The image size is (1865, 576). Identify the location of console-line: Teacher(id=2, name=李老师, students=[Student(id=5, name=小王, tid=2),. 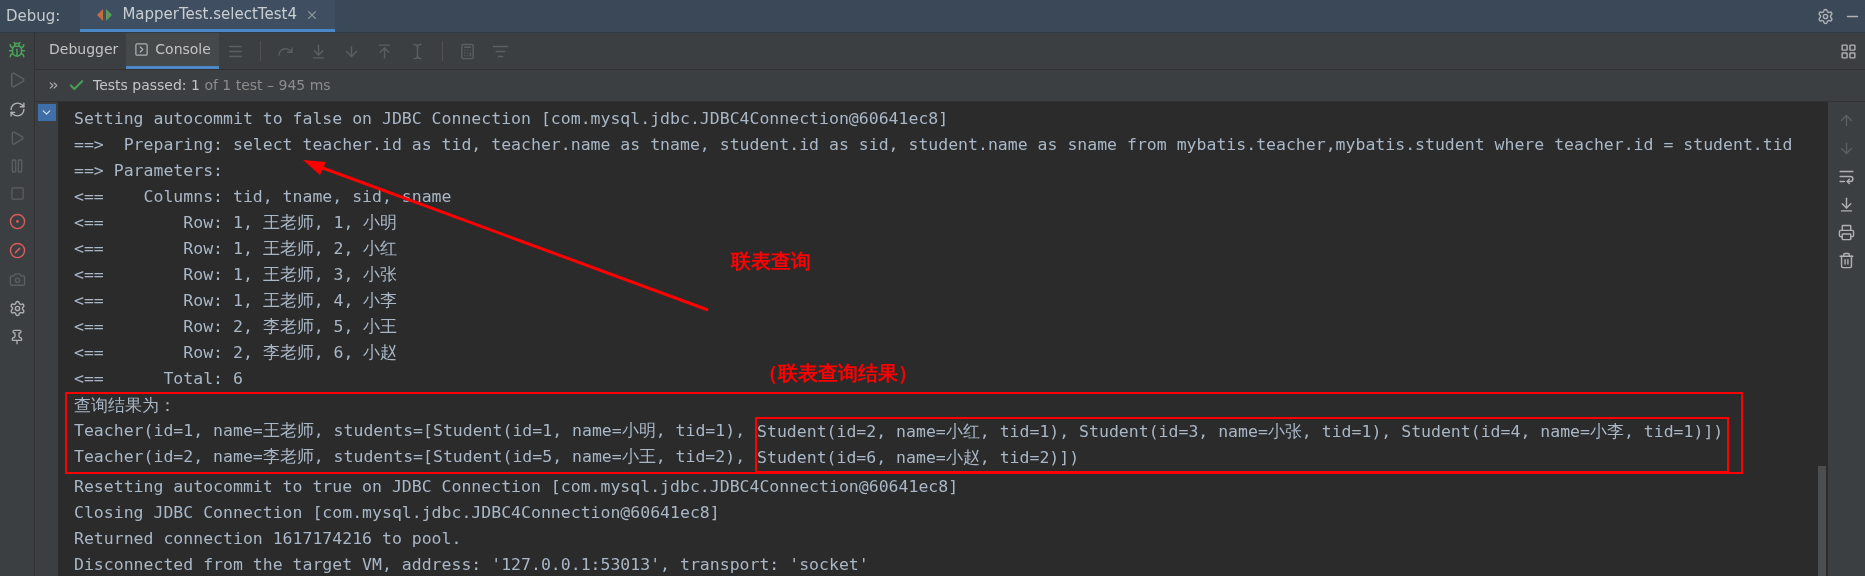
(410, 457).